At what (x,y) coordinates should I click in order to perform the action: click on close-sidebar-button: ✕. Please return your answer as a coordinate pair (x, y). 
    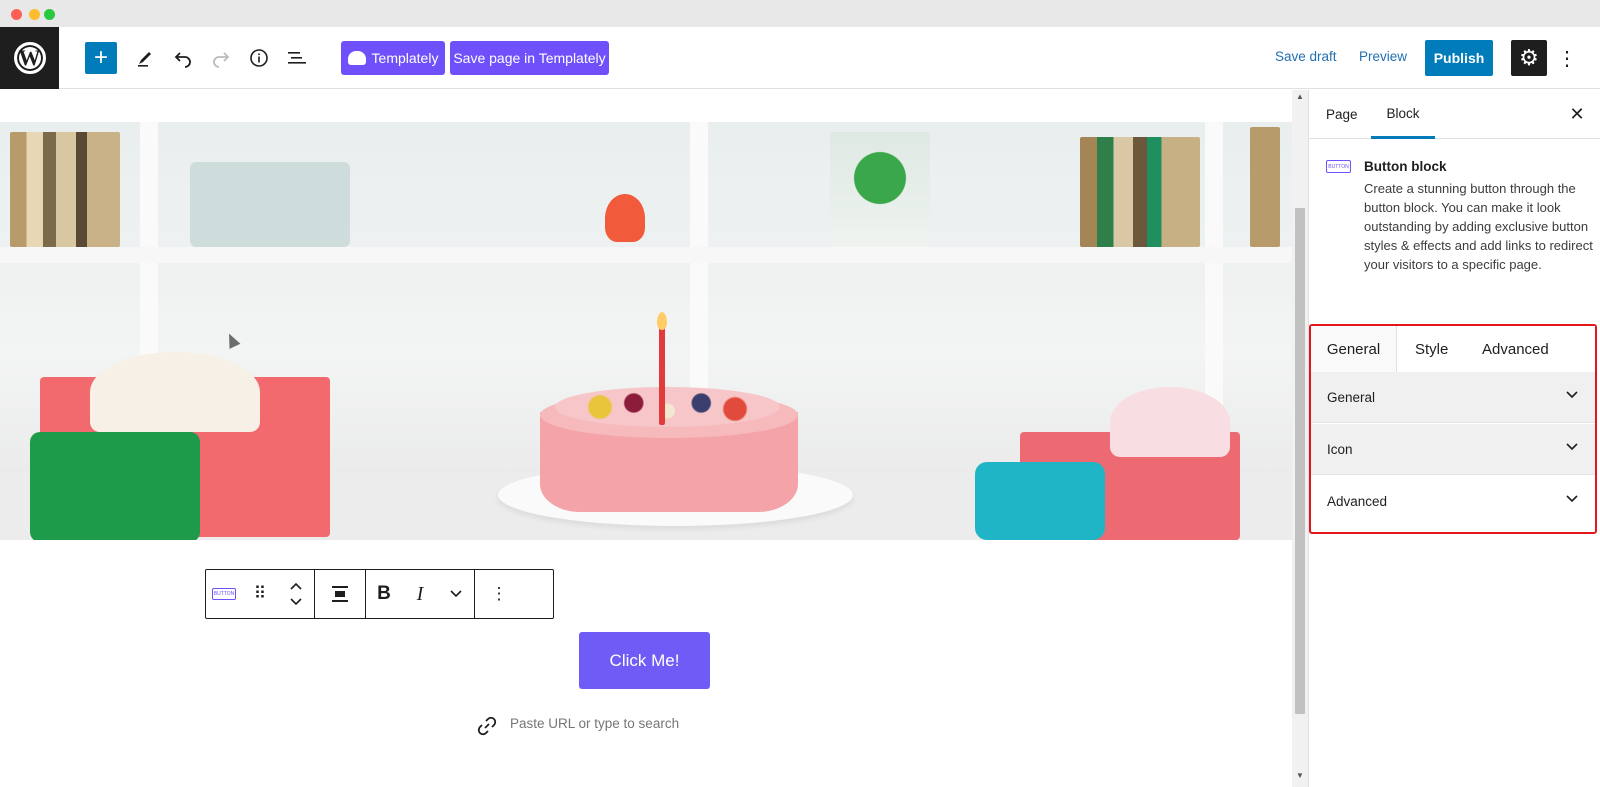
    Looking at the image, I should click on (1577, 114).